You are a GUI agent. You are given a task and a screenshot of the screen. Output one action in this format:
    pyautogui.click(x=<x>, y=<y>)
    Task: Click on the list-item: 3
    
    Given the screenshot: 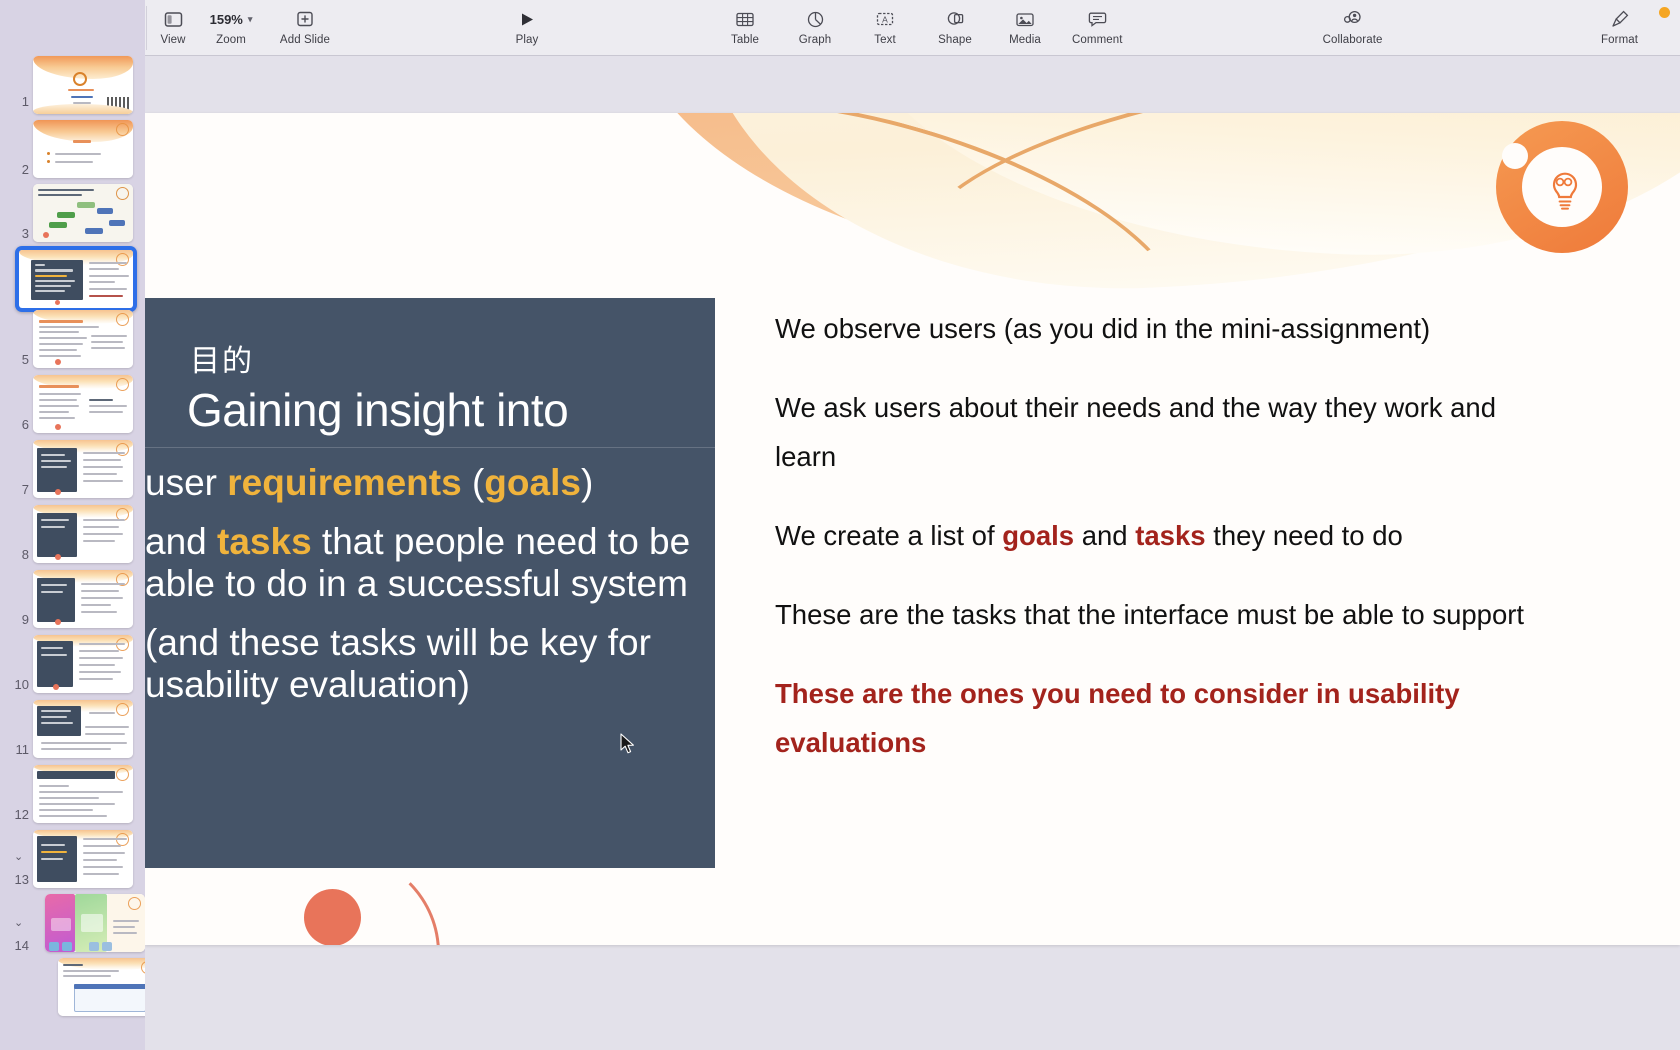 What is the action you would take?
    pyautogui.click(x=72, y=215)
    